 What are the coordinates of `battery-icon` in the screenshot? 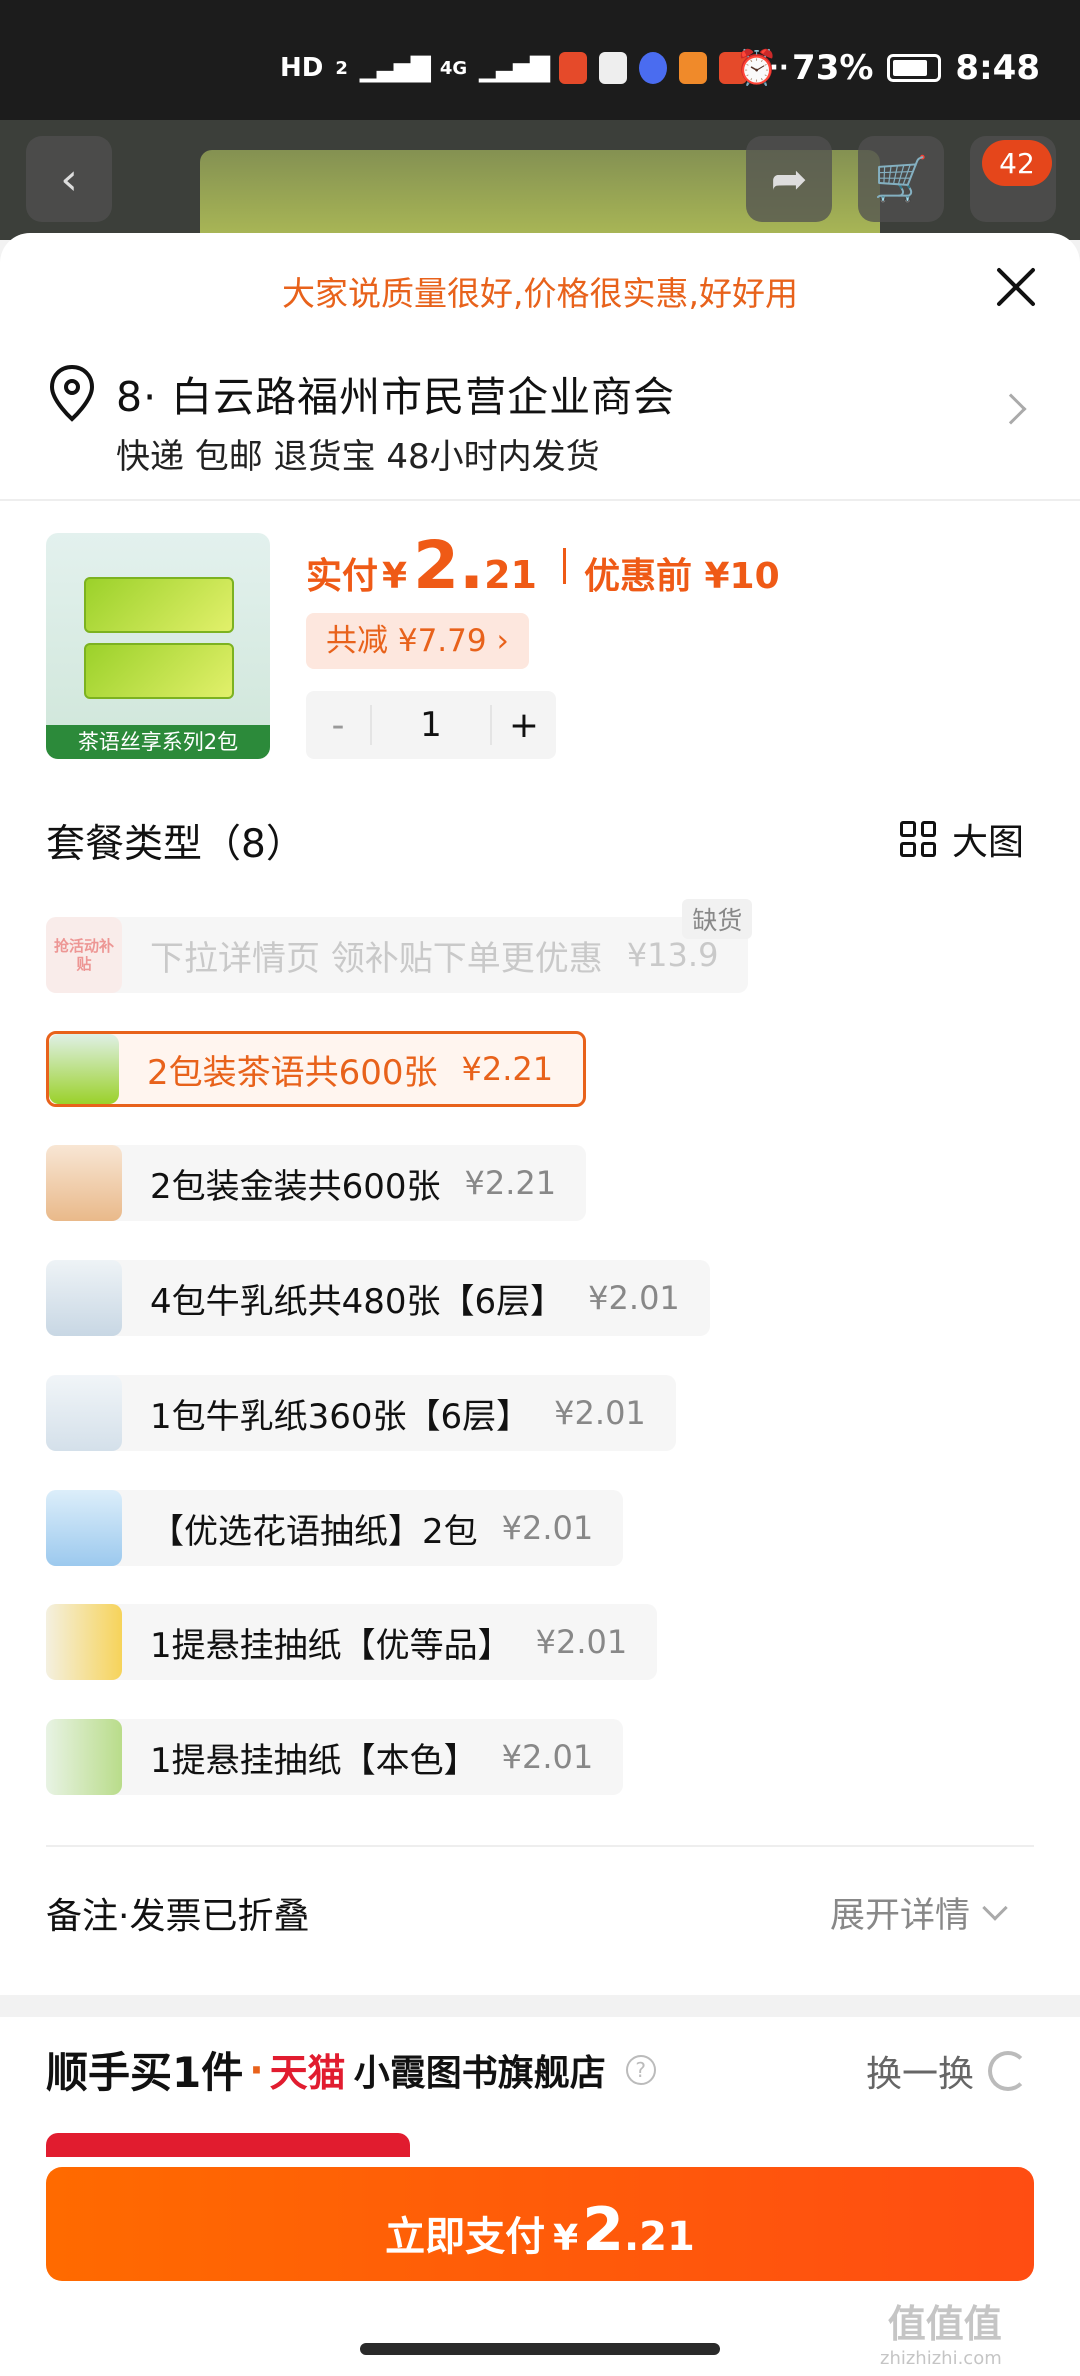 It's located at (914, 68).